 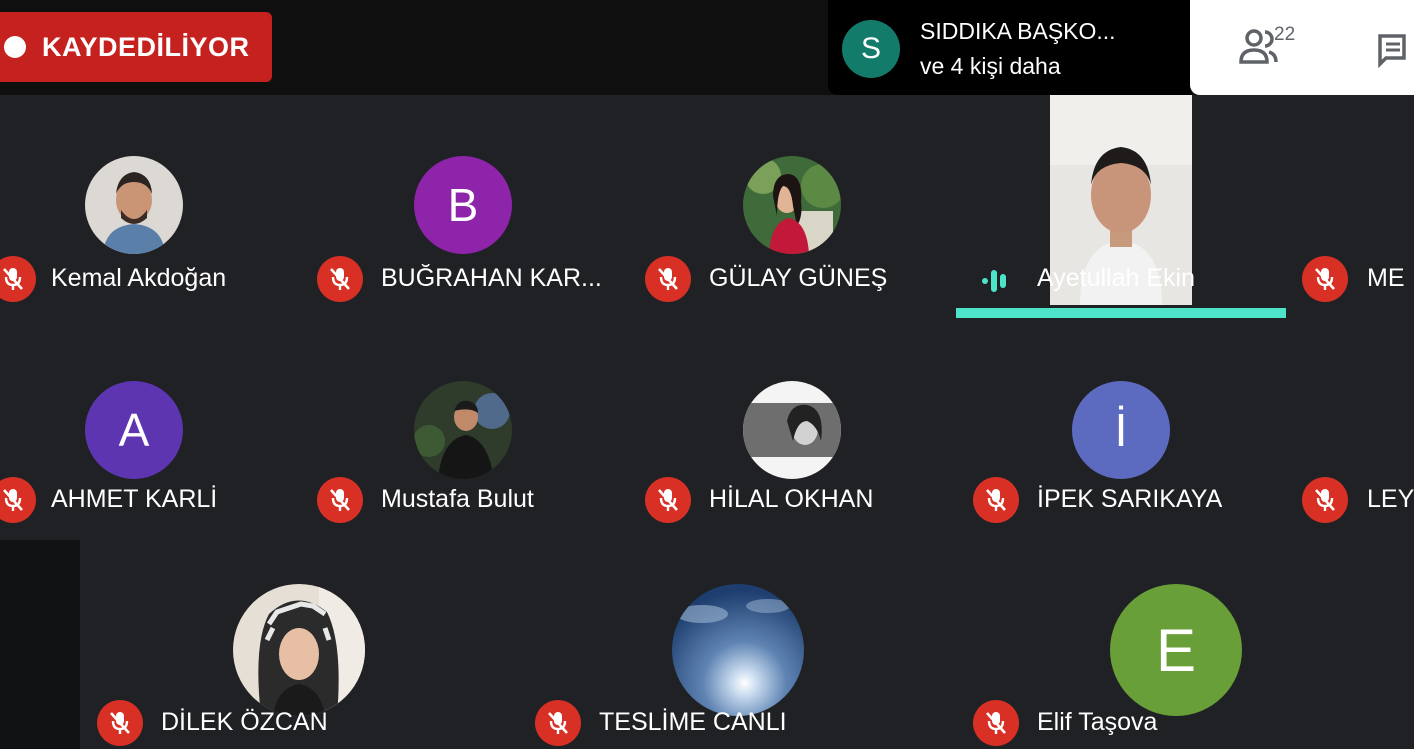 I want to click on participant-name: TESLİME CANLI, so click(x=693, y=722).